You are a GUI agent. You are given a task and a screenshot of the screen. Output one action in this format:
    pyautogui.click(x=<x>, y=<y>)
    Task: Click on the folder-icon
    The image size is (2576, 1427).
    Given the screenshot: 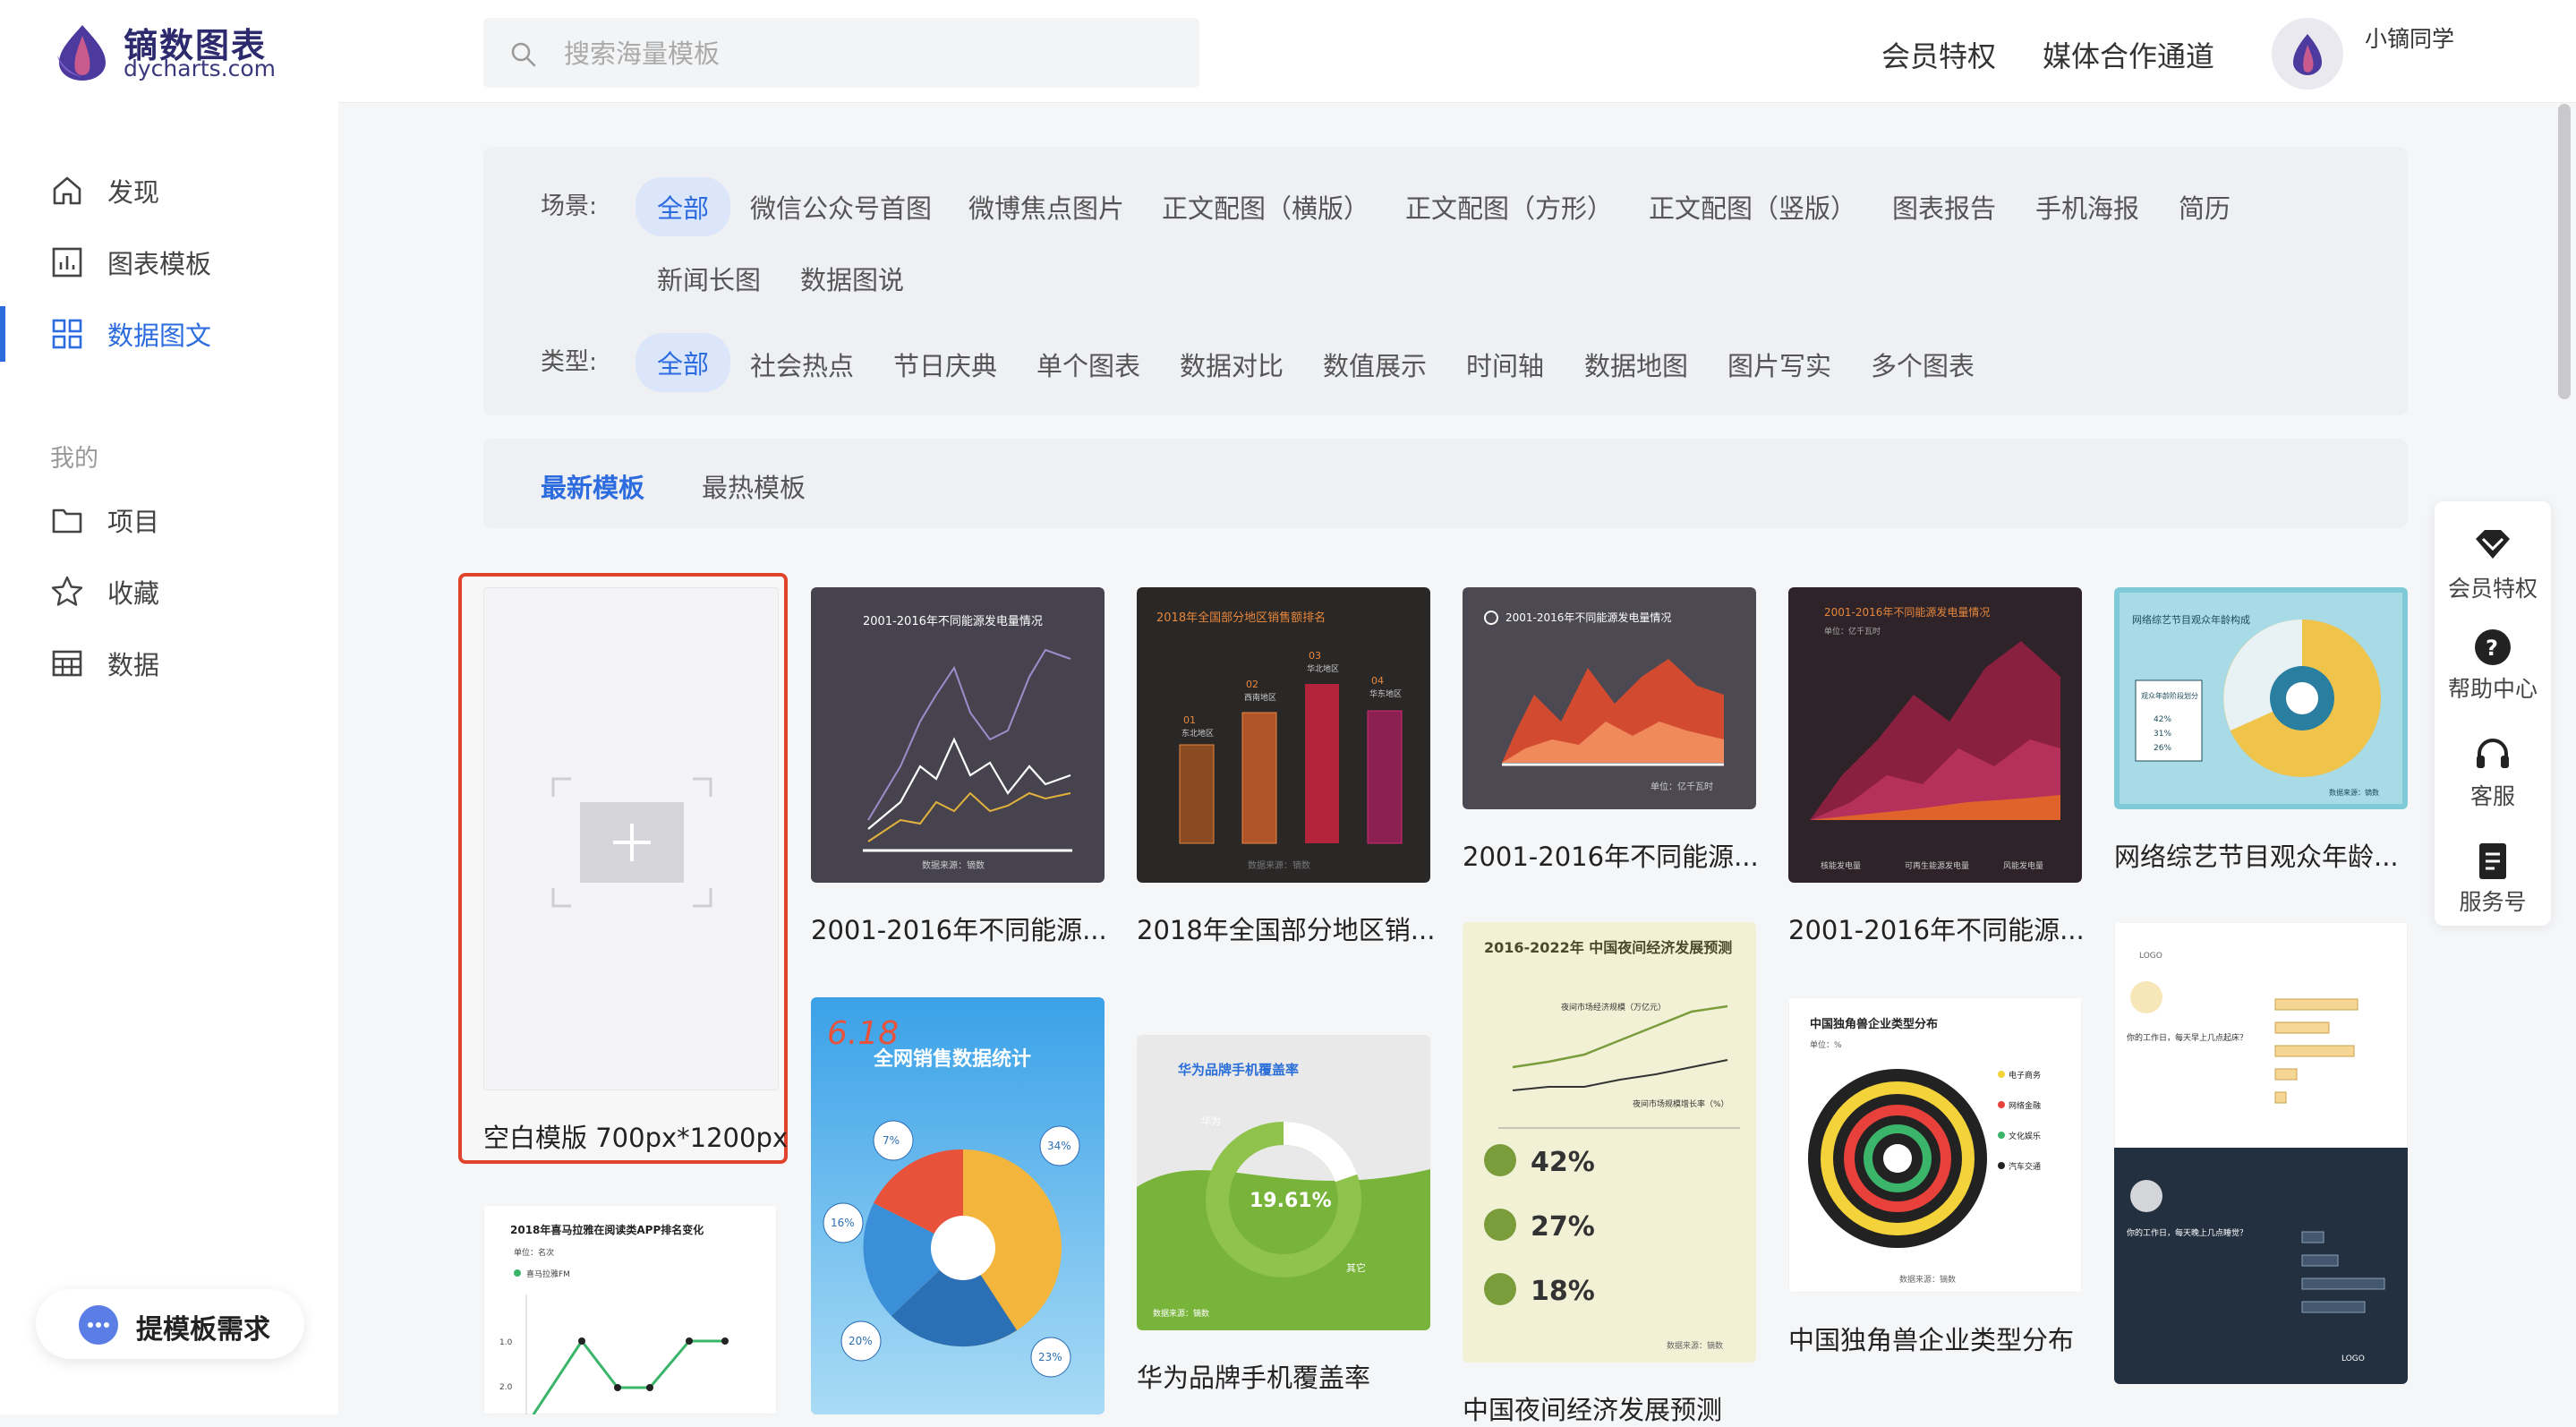 What is the action you would take?
    pyautogui.click(x=67, y=521)
    